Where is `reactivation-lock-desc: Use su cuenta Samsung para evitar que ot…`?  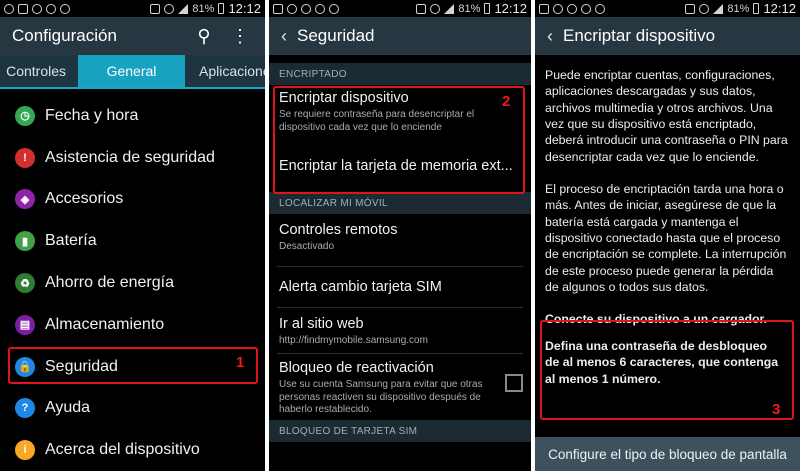
reactivation-lock-desc: Use su cuenta Samsung para evitar que ot… is located at coordinates (381, 397).